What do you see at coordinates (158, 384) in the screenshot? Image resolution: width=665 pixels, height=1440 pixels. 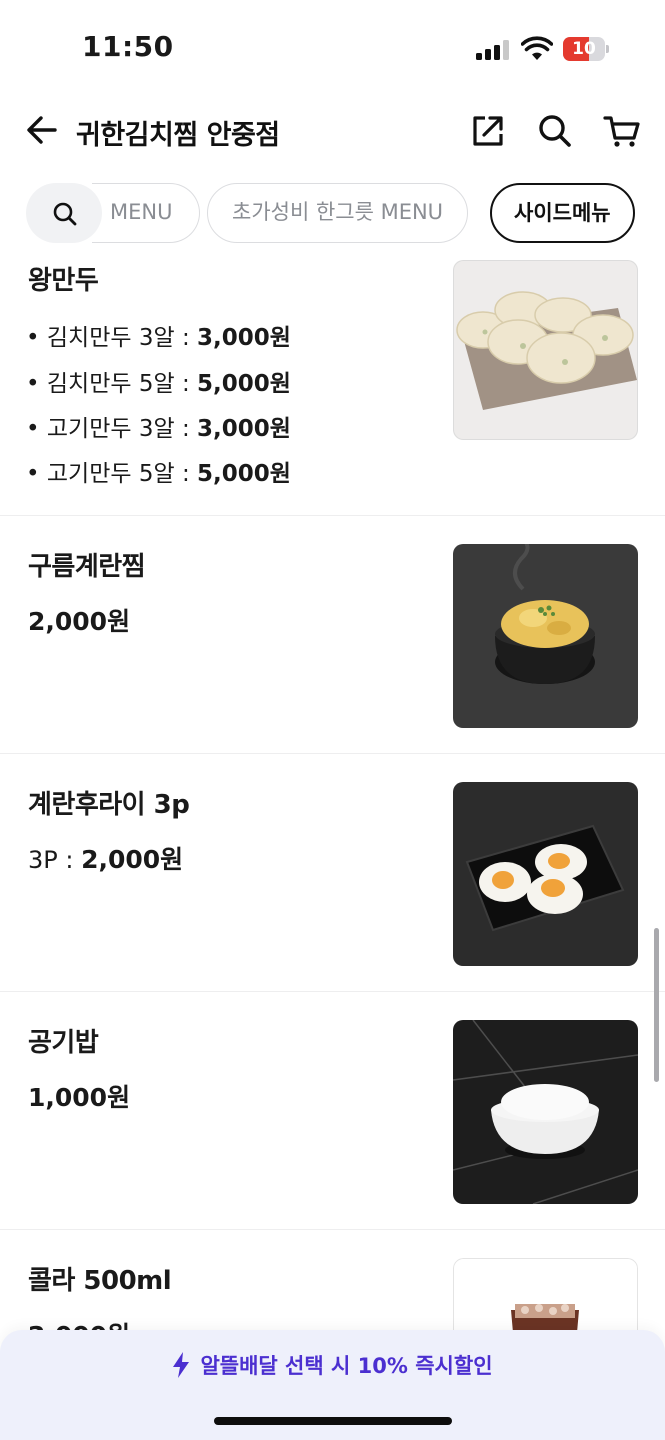 I see `menu-option: • 김치만두 5알 : 5,000원` at bounding box center [158, 384].